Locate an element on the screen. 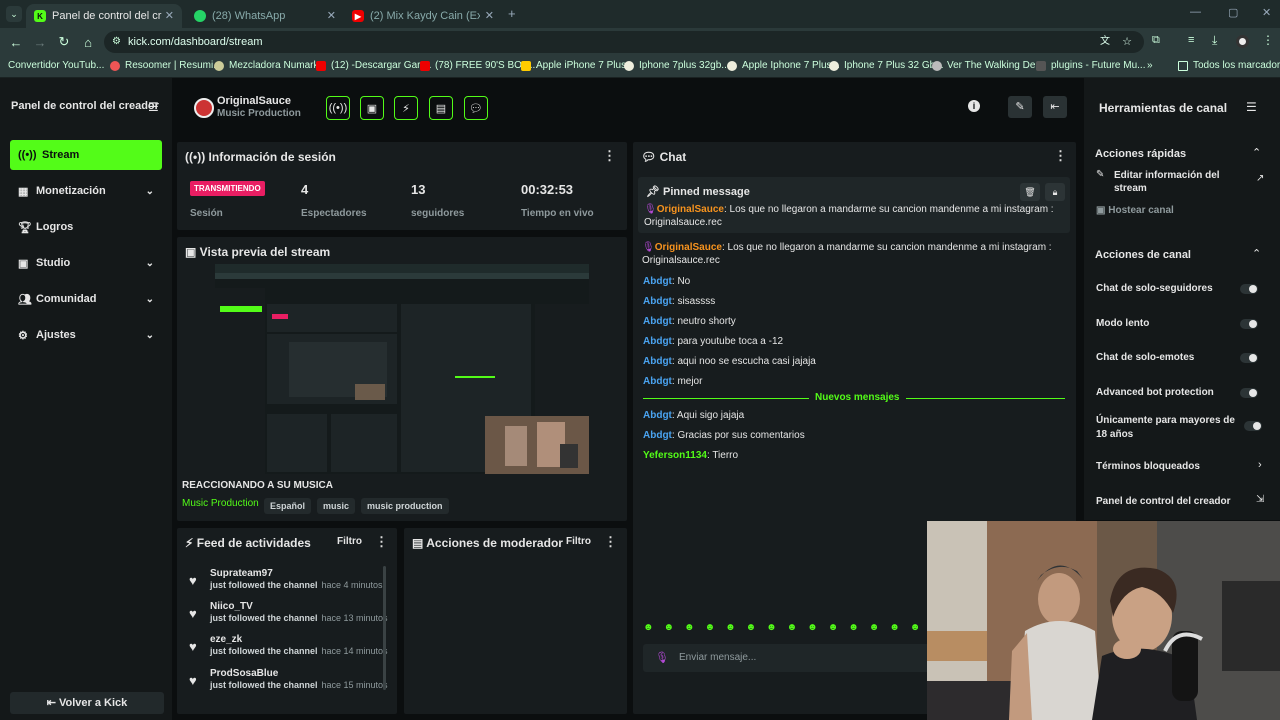 Image resolution: width=1280 pixels, height=720 pixels. emote-only-toggle is located at coordinates (1249, 358).